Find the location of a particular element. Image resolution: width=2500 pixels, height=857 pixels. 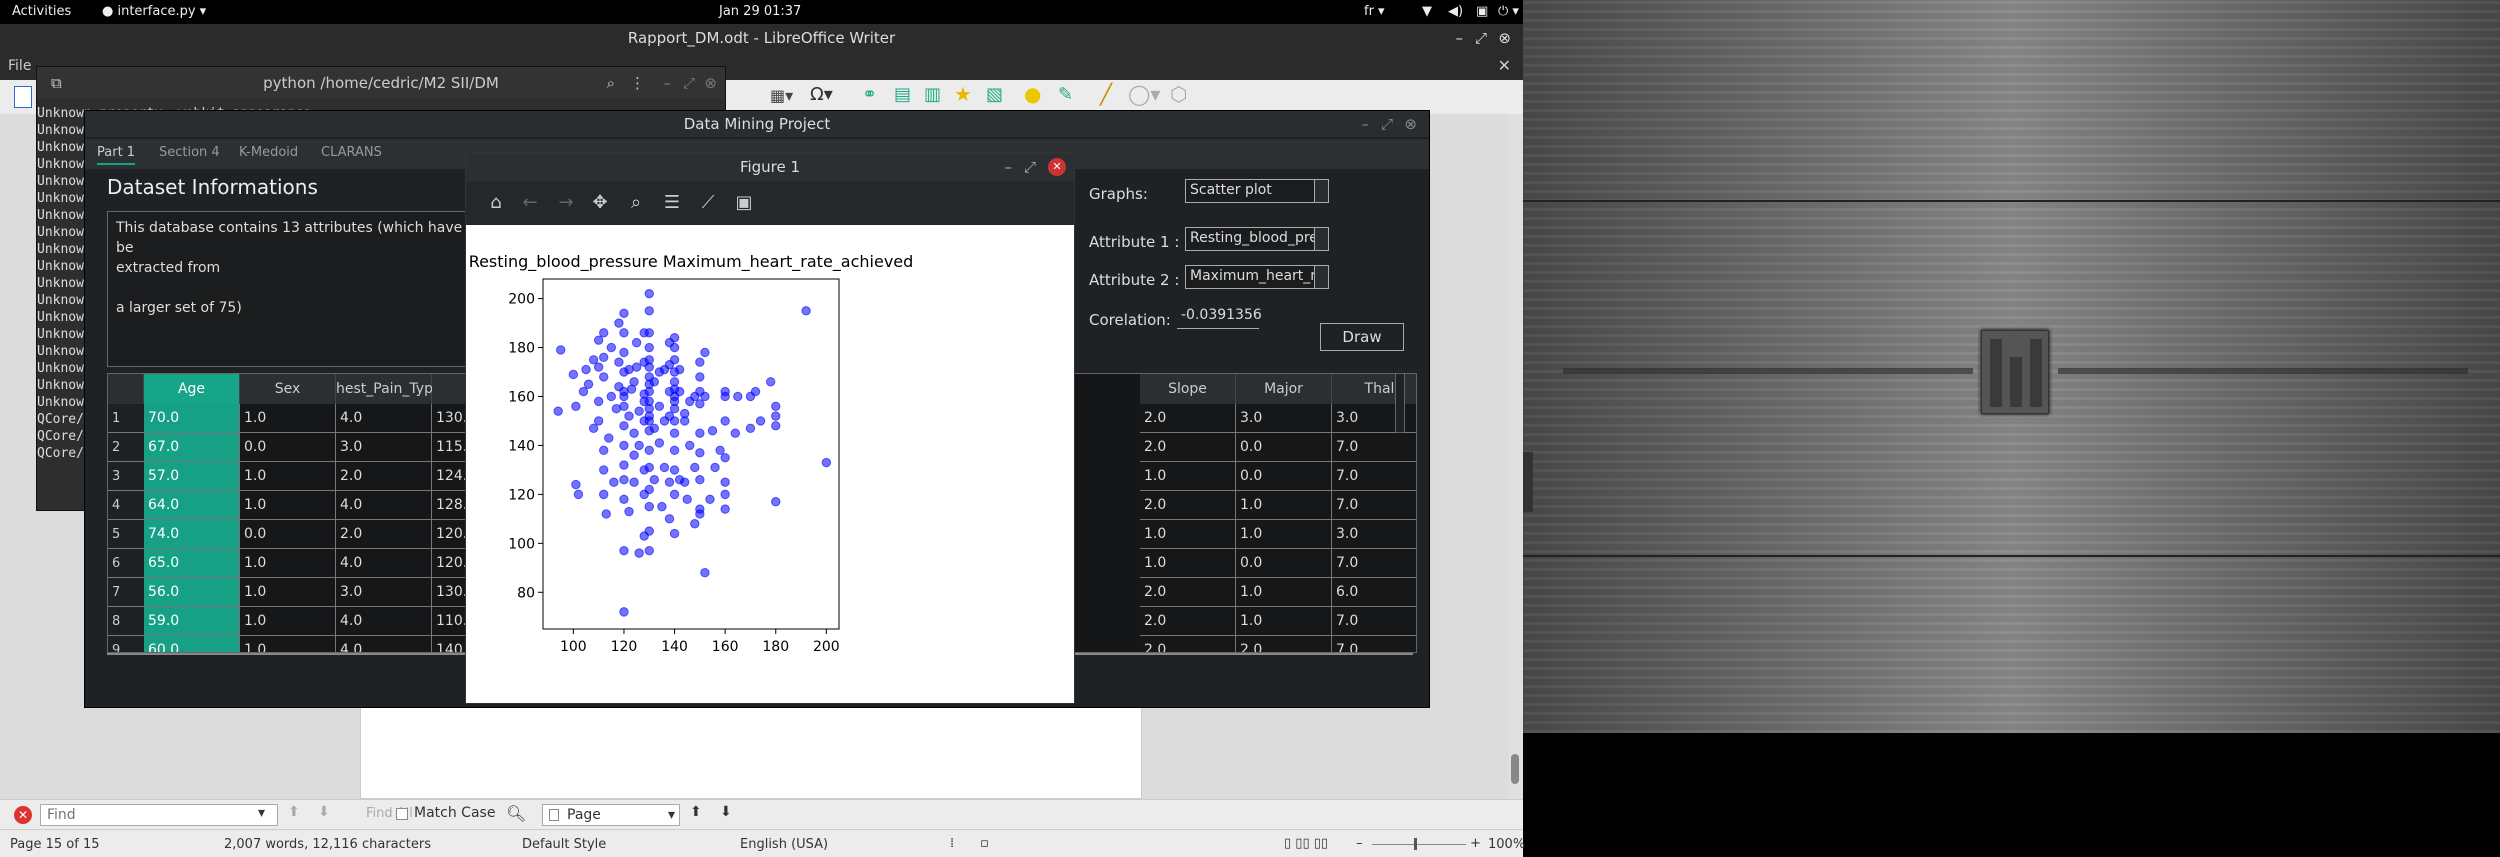

table-cell: 70.0 is located at coordinates (192, 418).